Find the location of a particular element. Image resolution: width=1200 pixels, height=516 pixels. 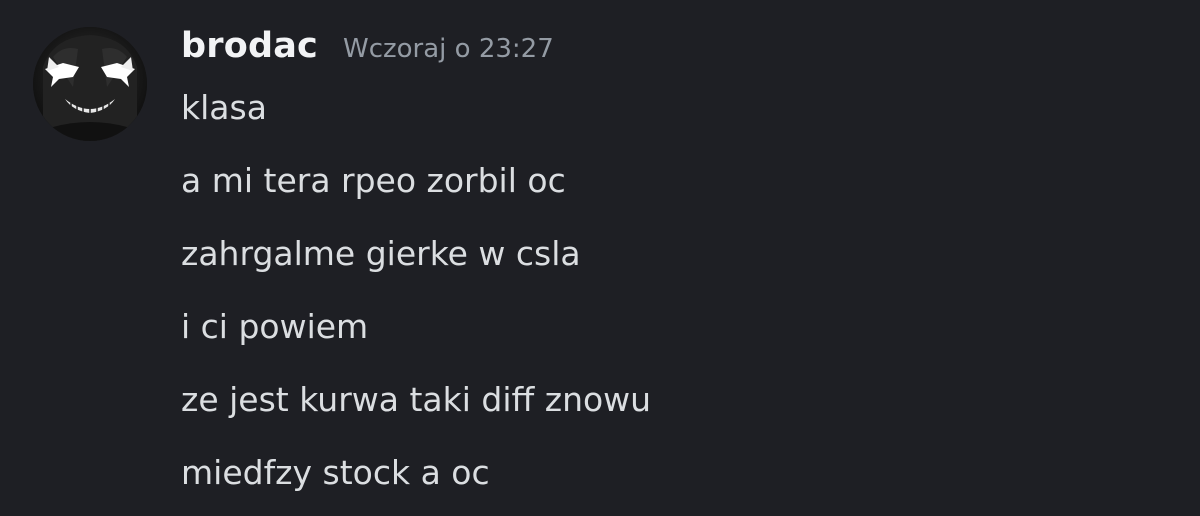

message-line: ze jest kurwa taki diff znowu is located at coordinates (681, 400).